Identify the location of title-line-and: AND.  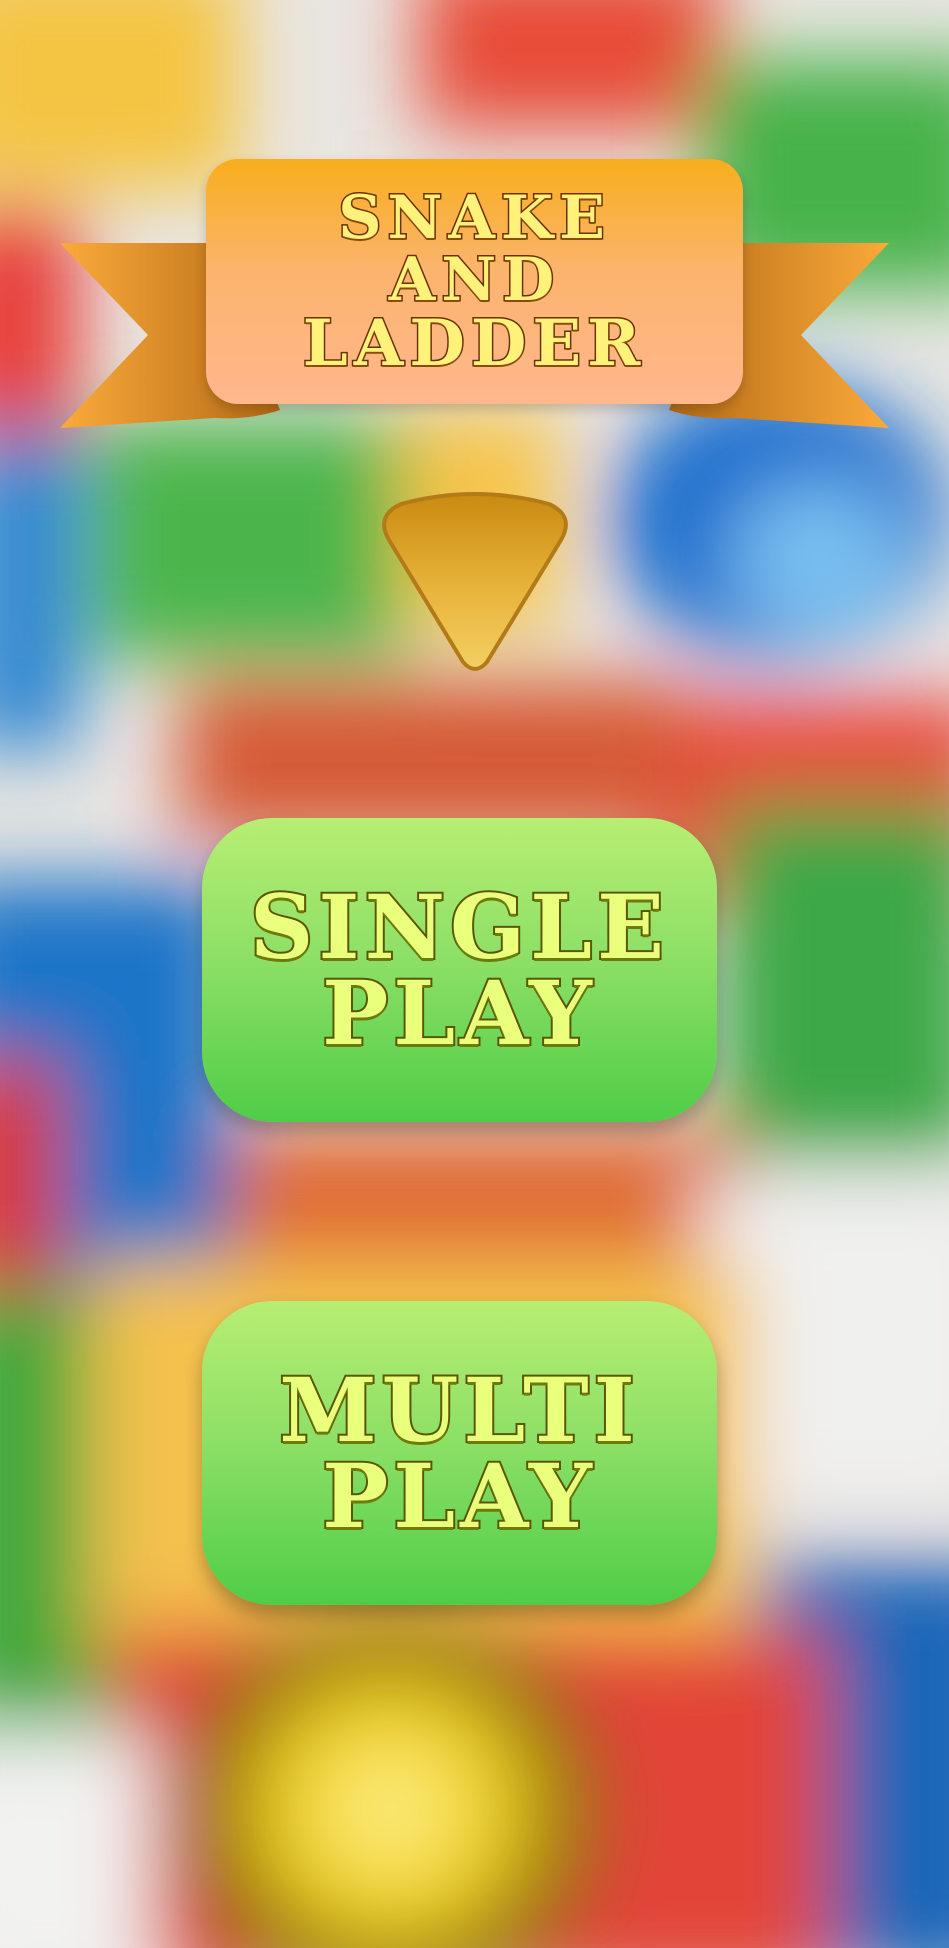
(474, 279).